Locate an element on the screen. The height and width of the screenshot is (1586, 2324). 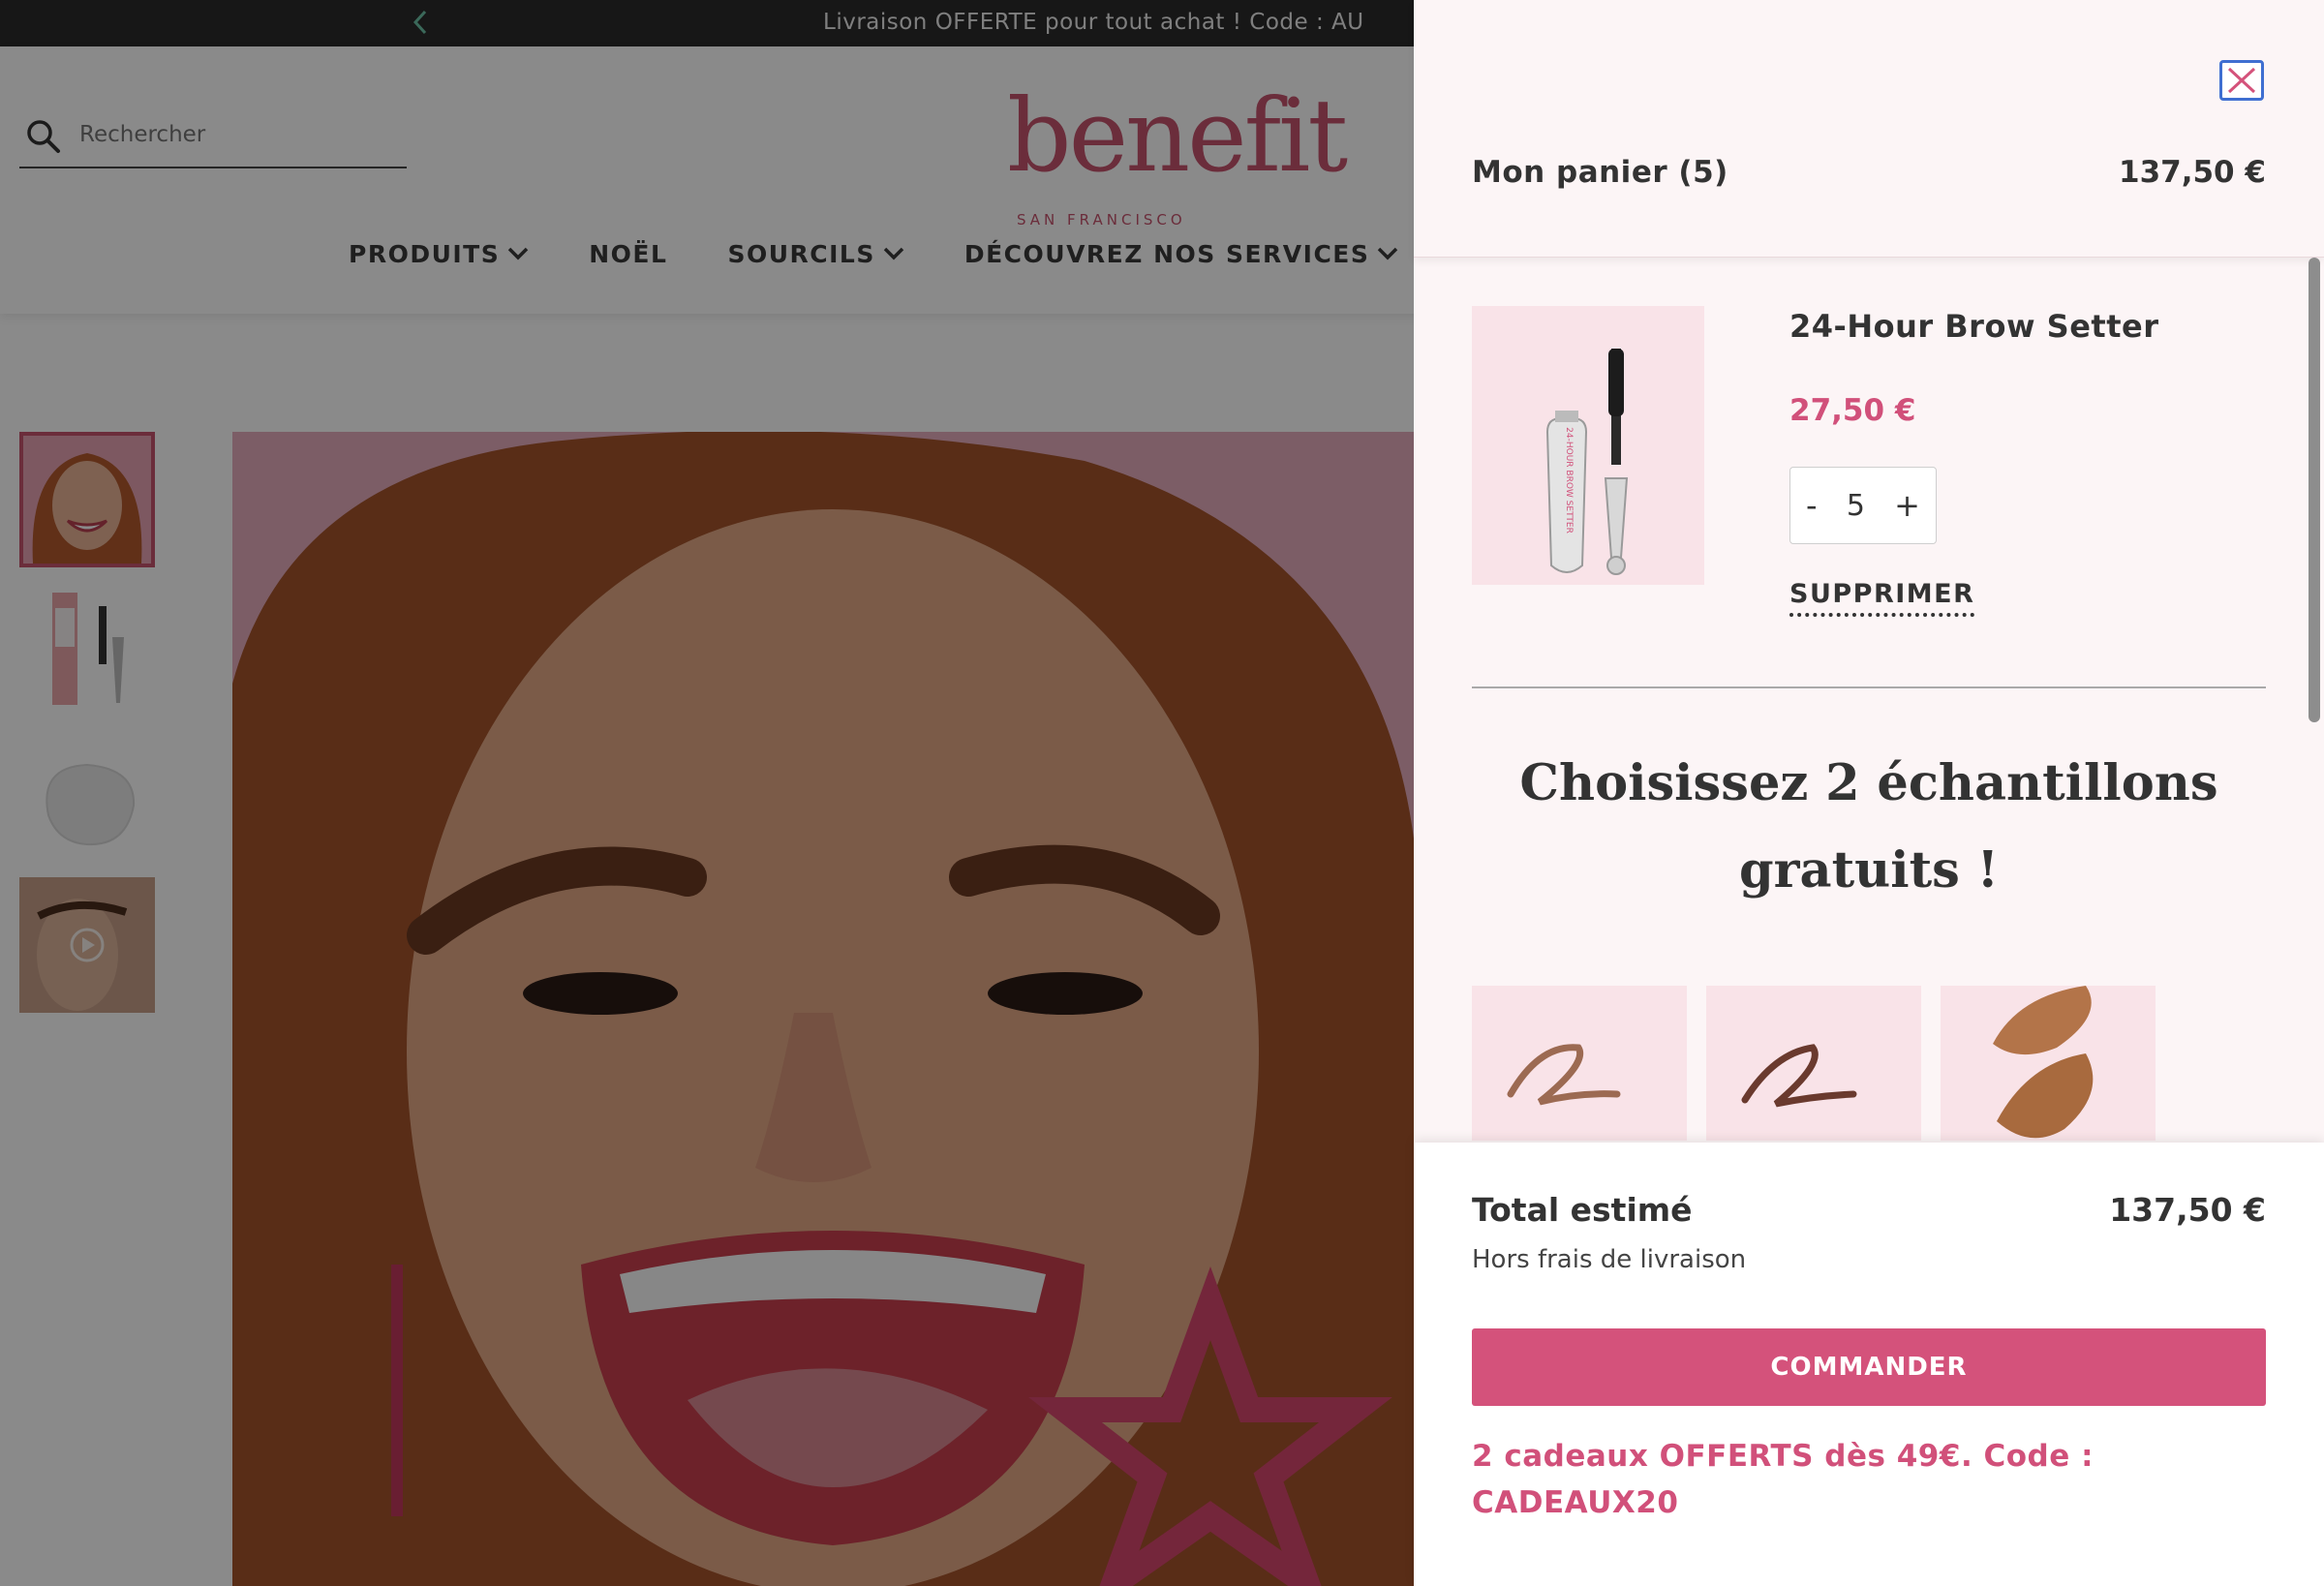
close-button is located at coordinates (2242, 80).